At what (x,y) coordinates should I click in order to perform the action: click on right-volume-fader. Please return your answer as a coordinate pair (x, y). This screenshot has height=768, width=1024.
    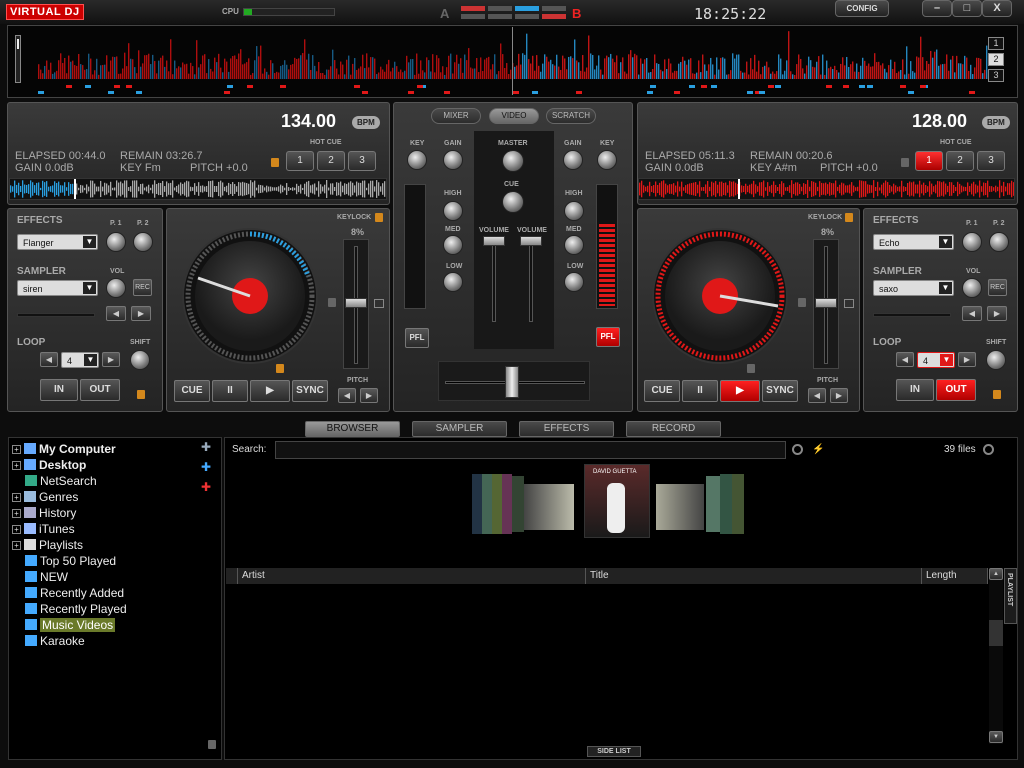
    Looking at the image, I should click on (531, 280).